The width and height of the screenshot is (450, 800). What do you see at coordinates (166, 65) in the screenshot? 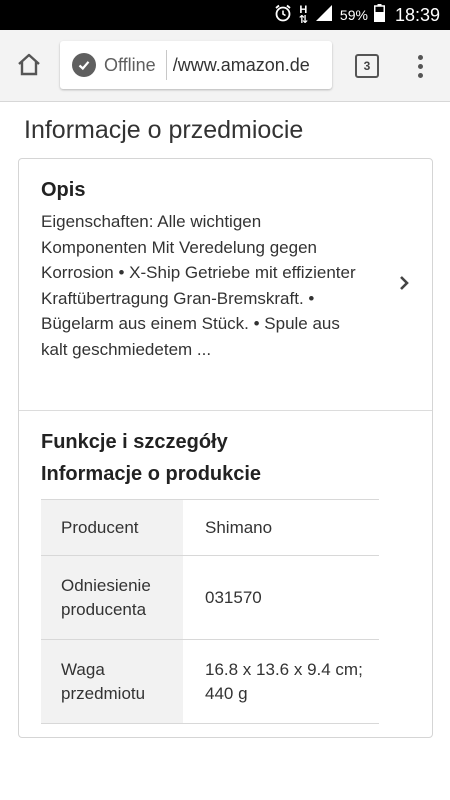
I see `url-divider` at bounding box center [166, 65].